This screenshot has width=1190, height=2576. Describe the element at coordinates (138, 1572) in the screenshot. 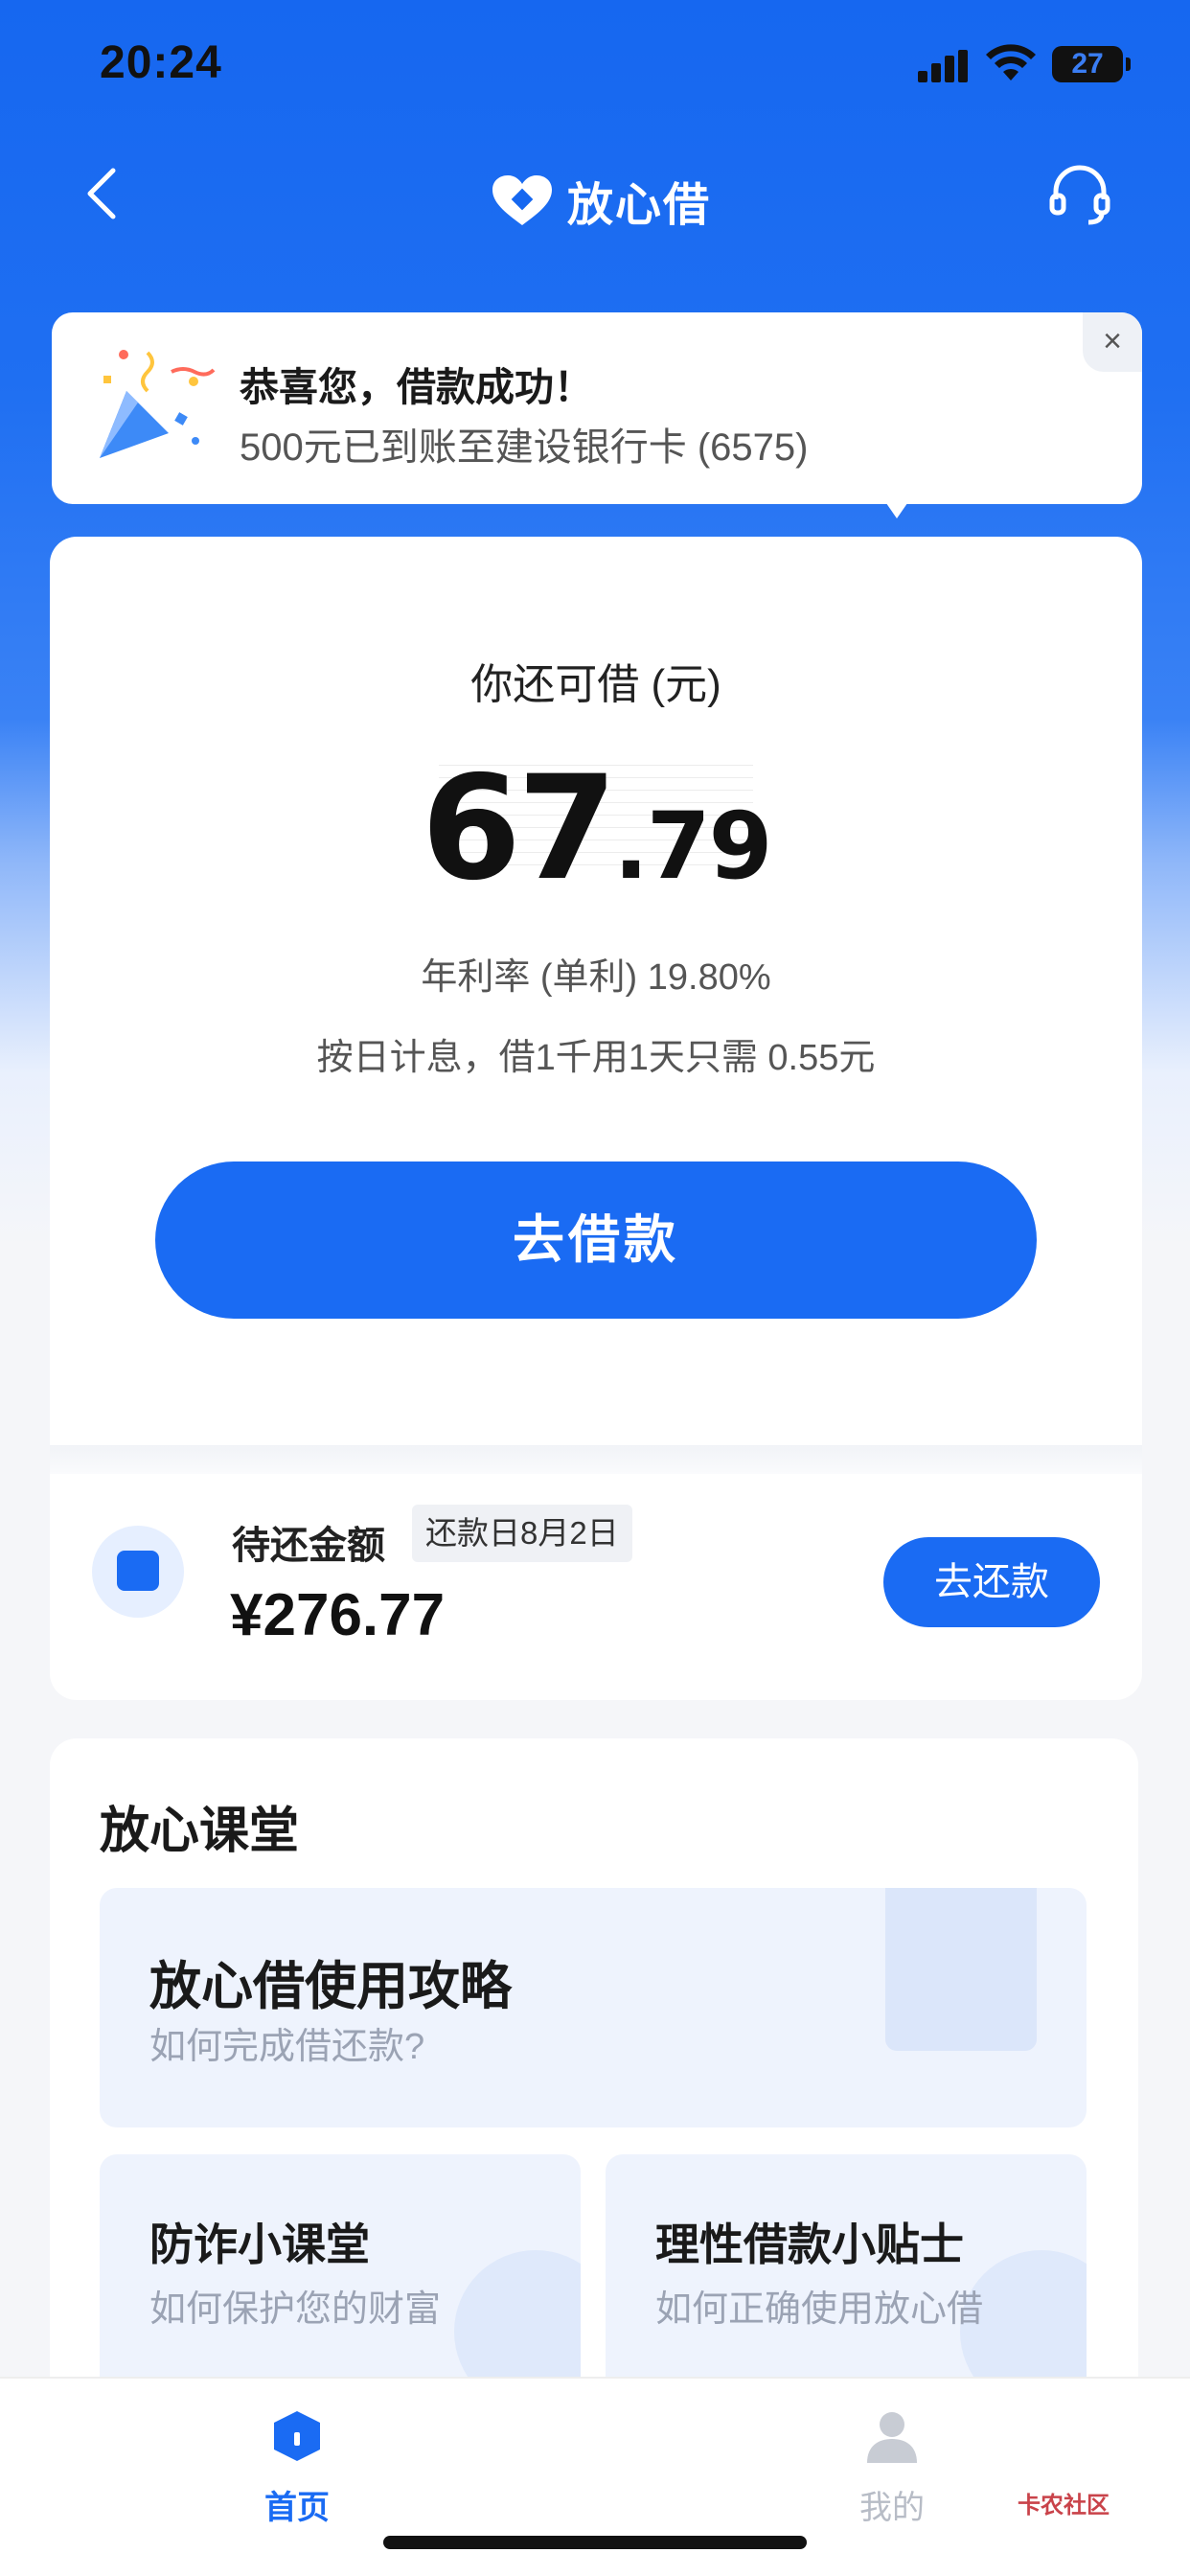

I see `calendar-icon` at that location.